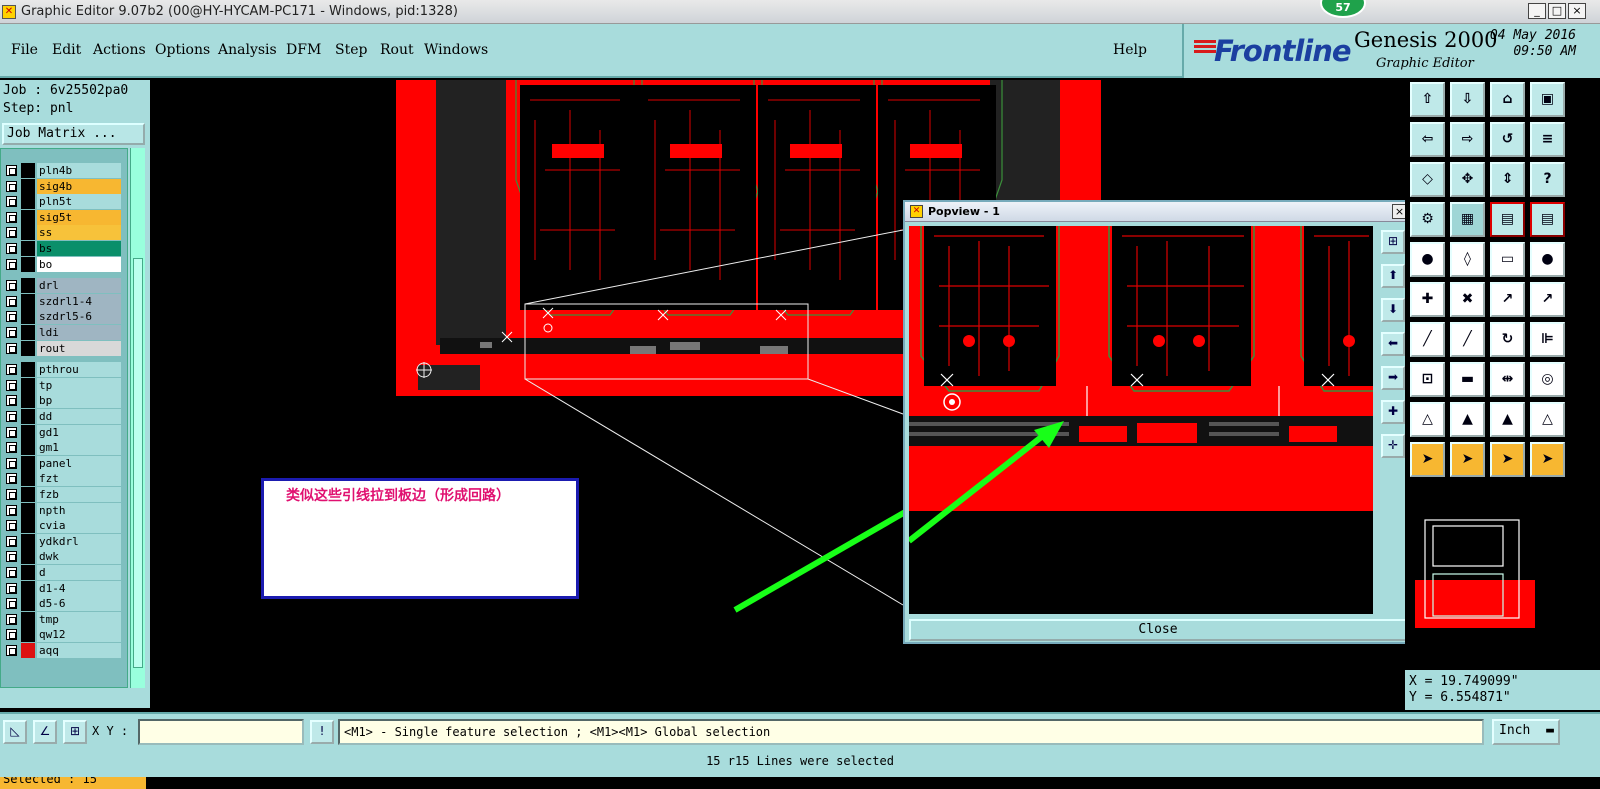  I want to click on layer-row: sig4b, so click(62, 186).